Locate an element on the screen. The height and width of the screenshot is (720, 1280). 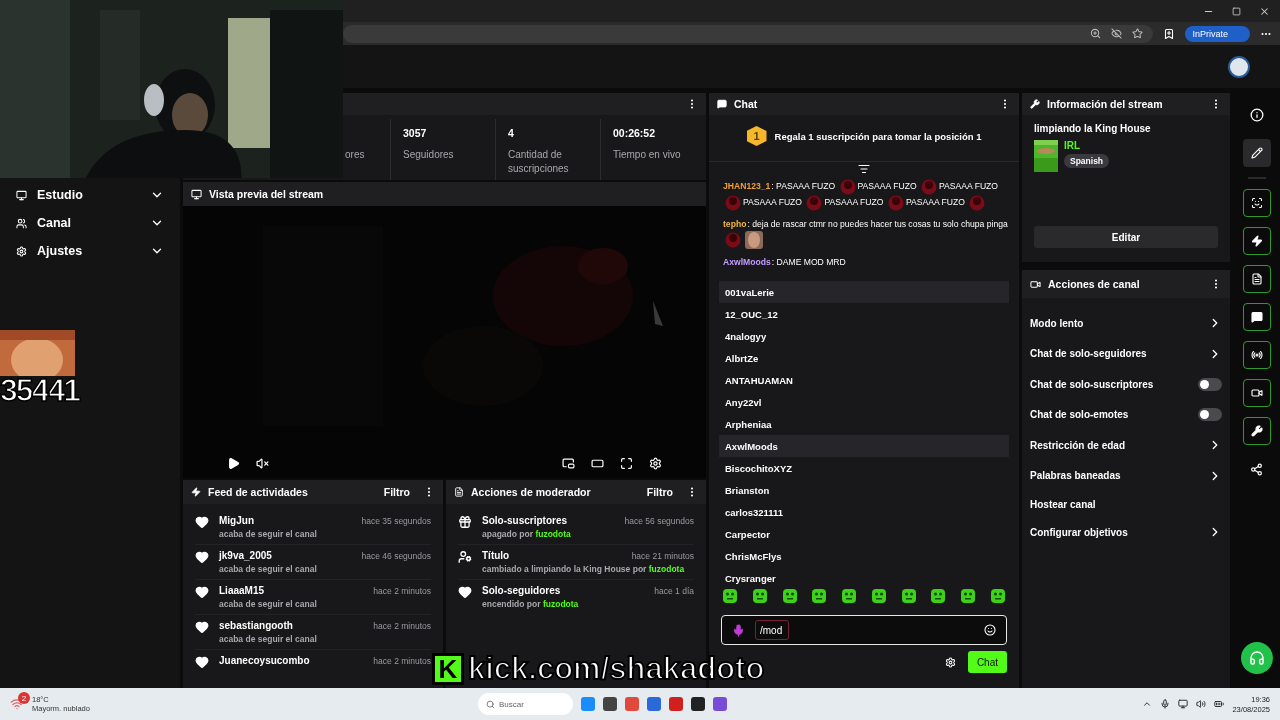
action-label: Modo lento is located at coordinates (1057, 323).